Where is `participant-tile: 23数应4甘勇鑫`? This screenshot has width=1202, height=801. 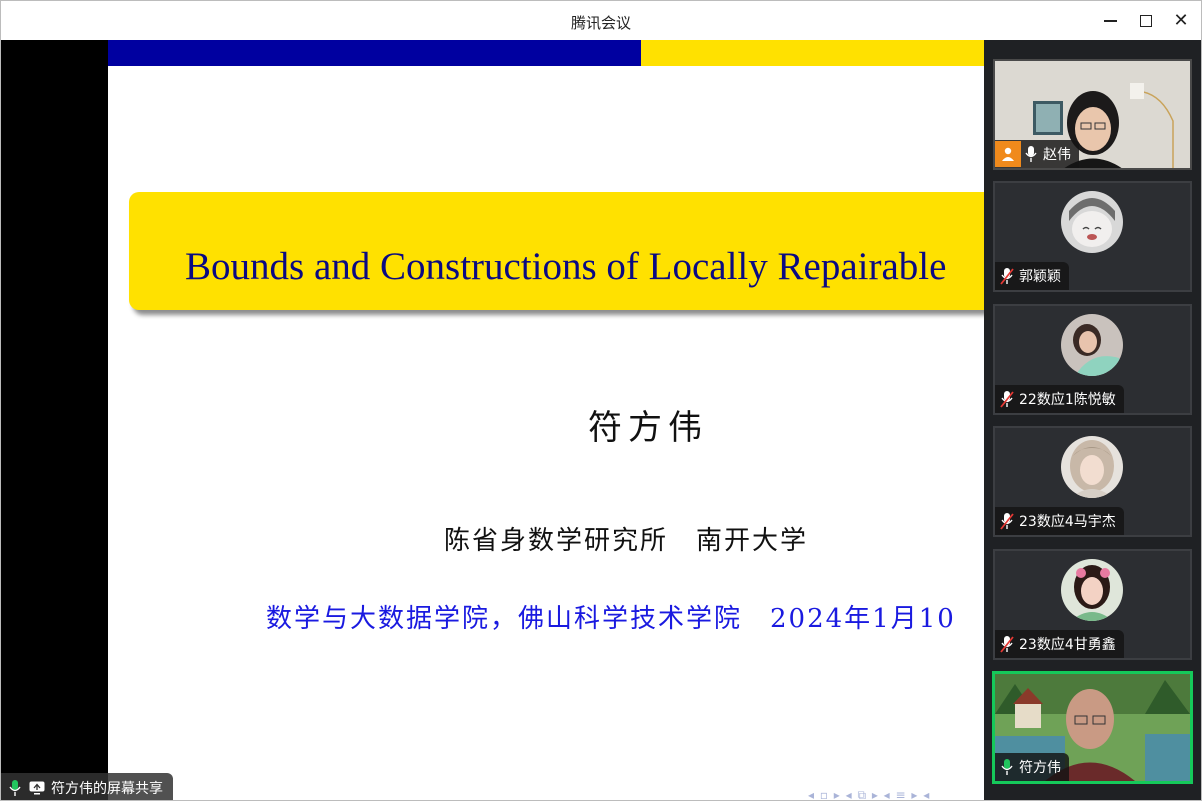 participant-tile: 23数应4甘勇鑫 is located at coordinates (1092, 604).